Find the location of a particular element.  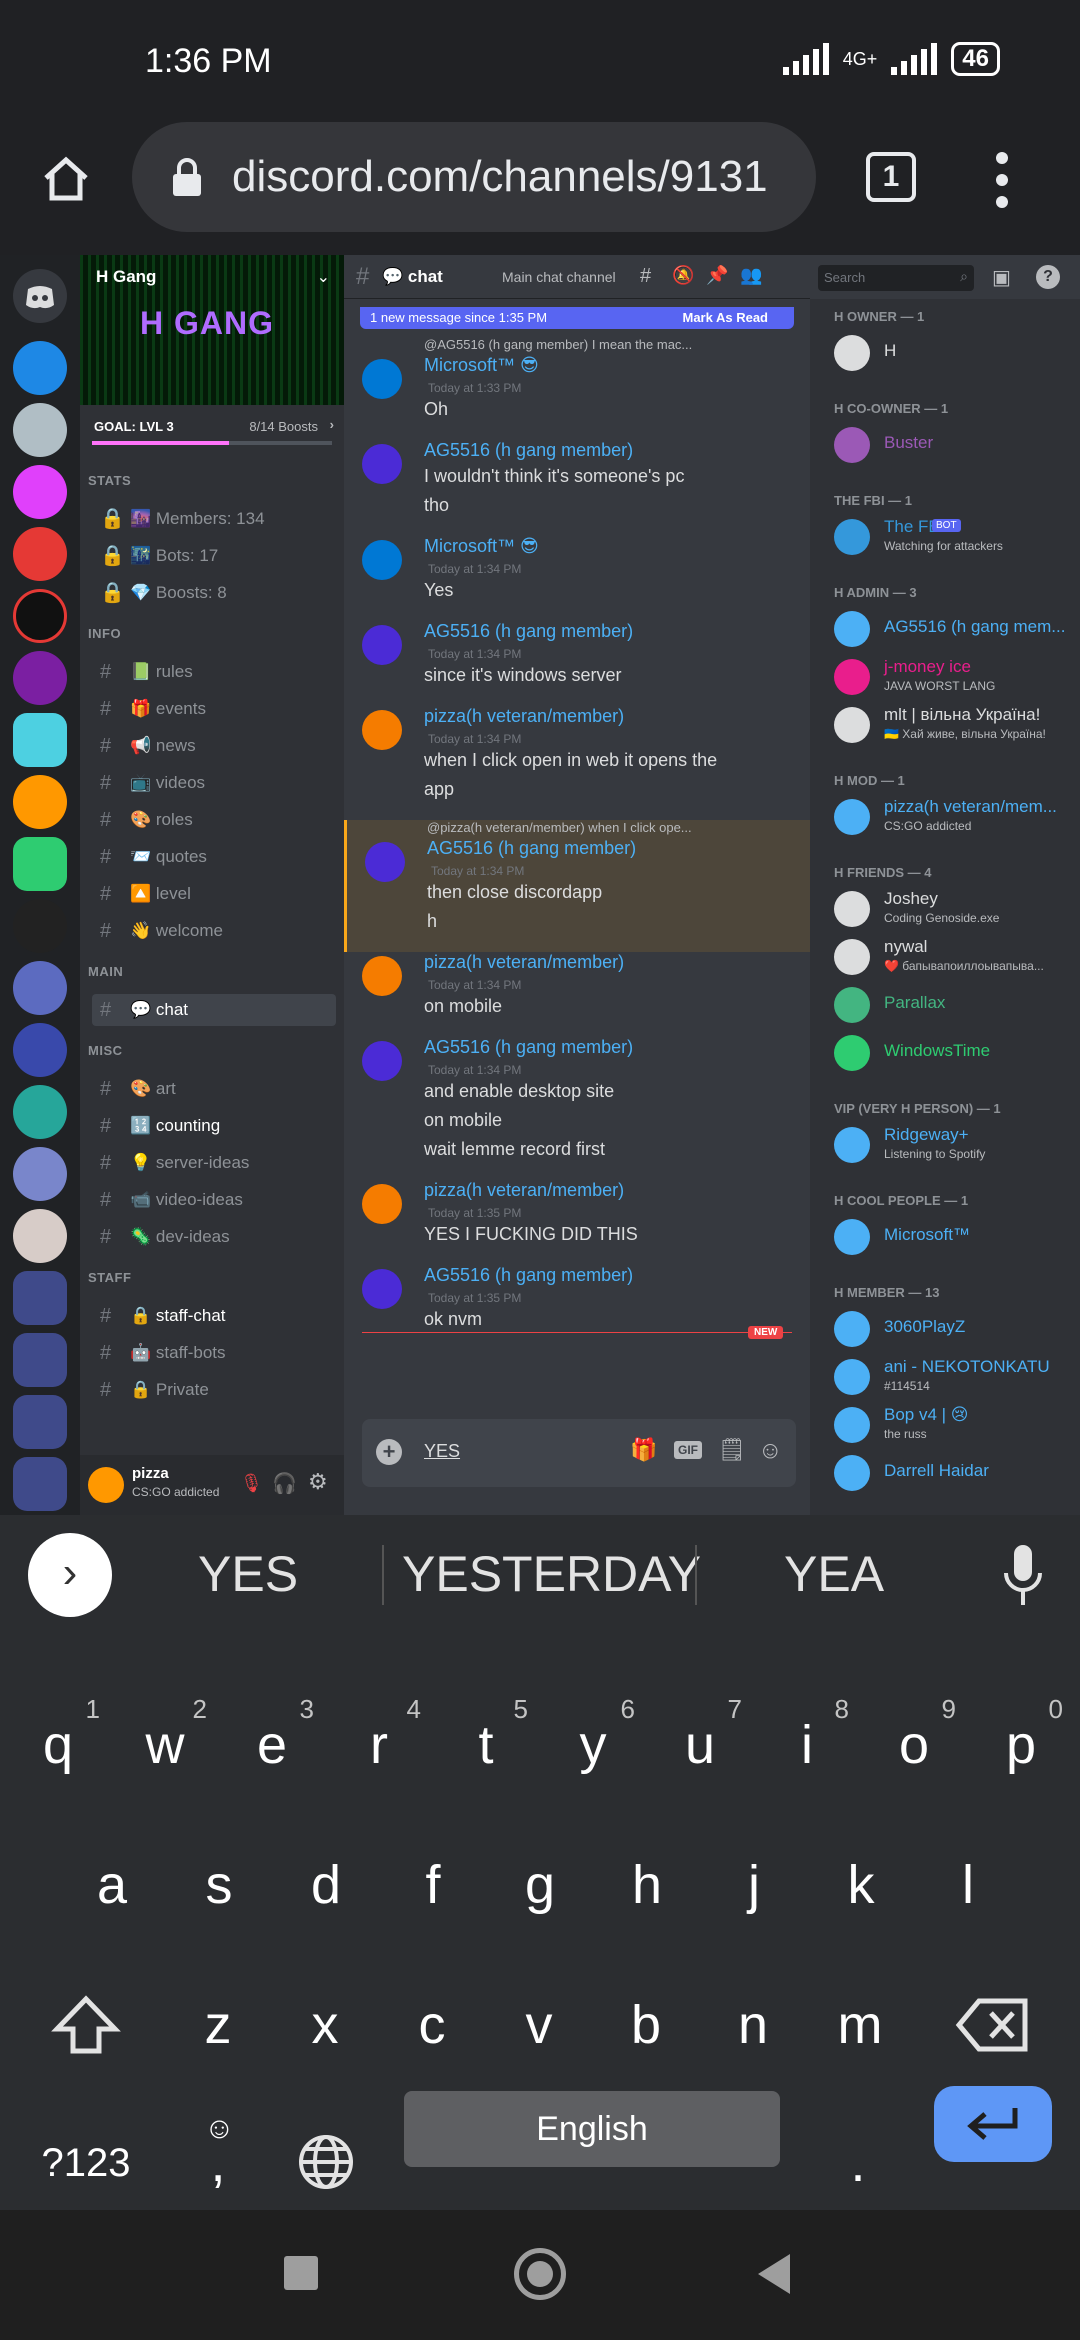

key-x: x is located at coordinates (325, 2025).